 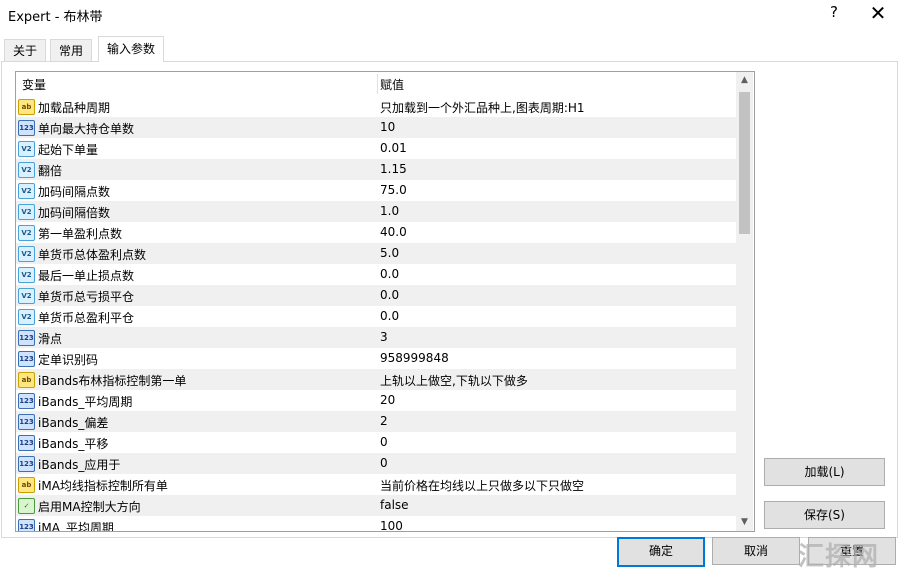 I want to click on parameter-name: iMA_平均周期, so click(x=76, y=526).